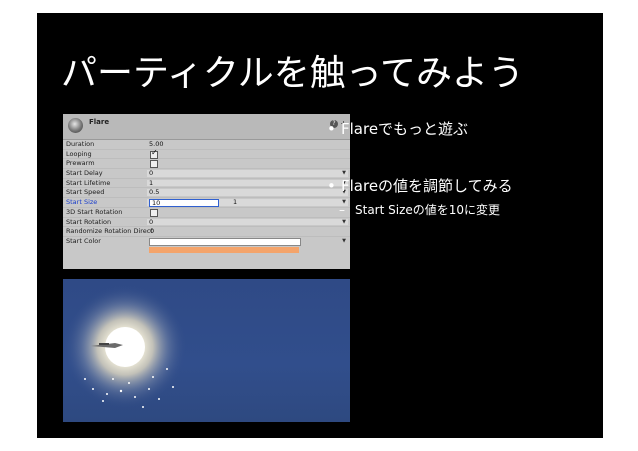  What do you see at coordinates (75, 125) in the screenshot?
I see `particle-system-icon` at bounding box center [75, 125].